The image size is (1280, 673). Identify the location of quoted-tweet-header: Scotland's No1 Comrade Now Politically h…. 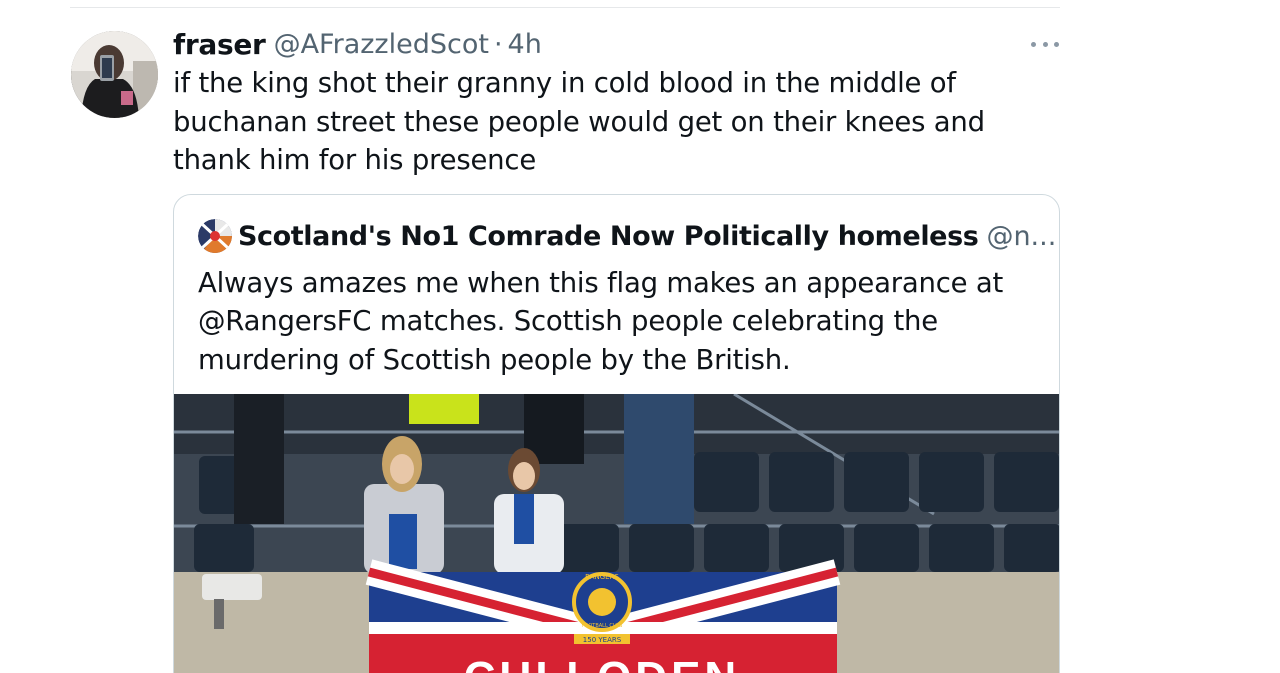
(628, 236).